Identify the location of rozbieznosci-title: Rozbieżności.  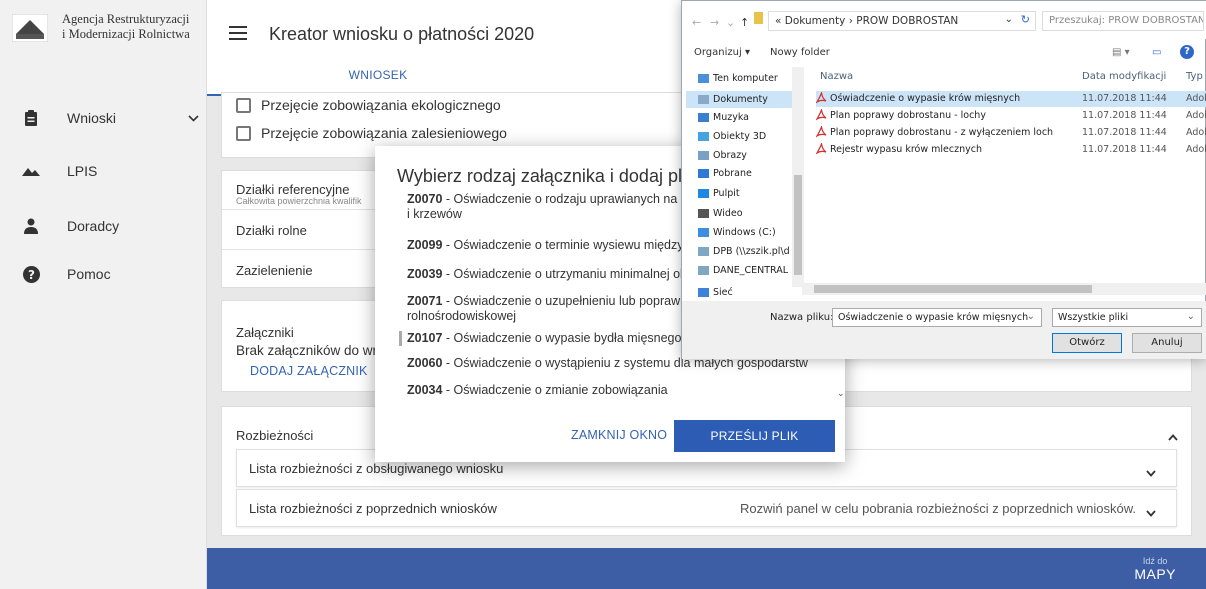
(275, 435).